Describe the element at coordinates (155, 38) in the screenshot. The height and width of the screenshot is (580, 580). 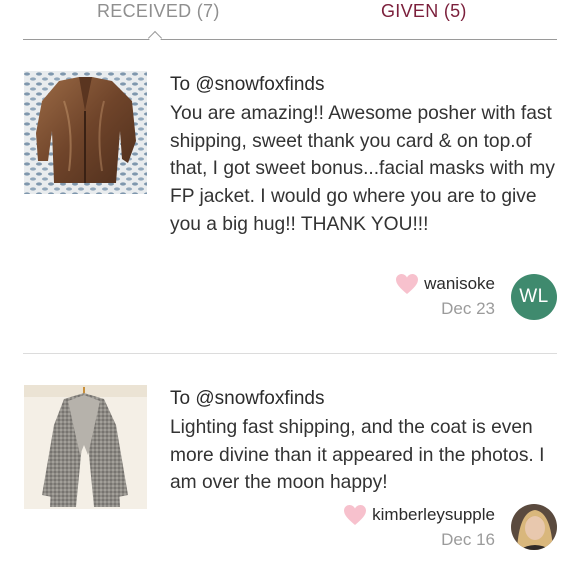
I see `active-tab-indicator` at that location.